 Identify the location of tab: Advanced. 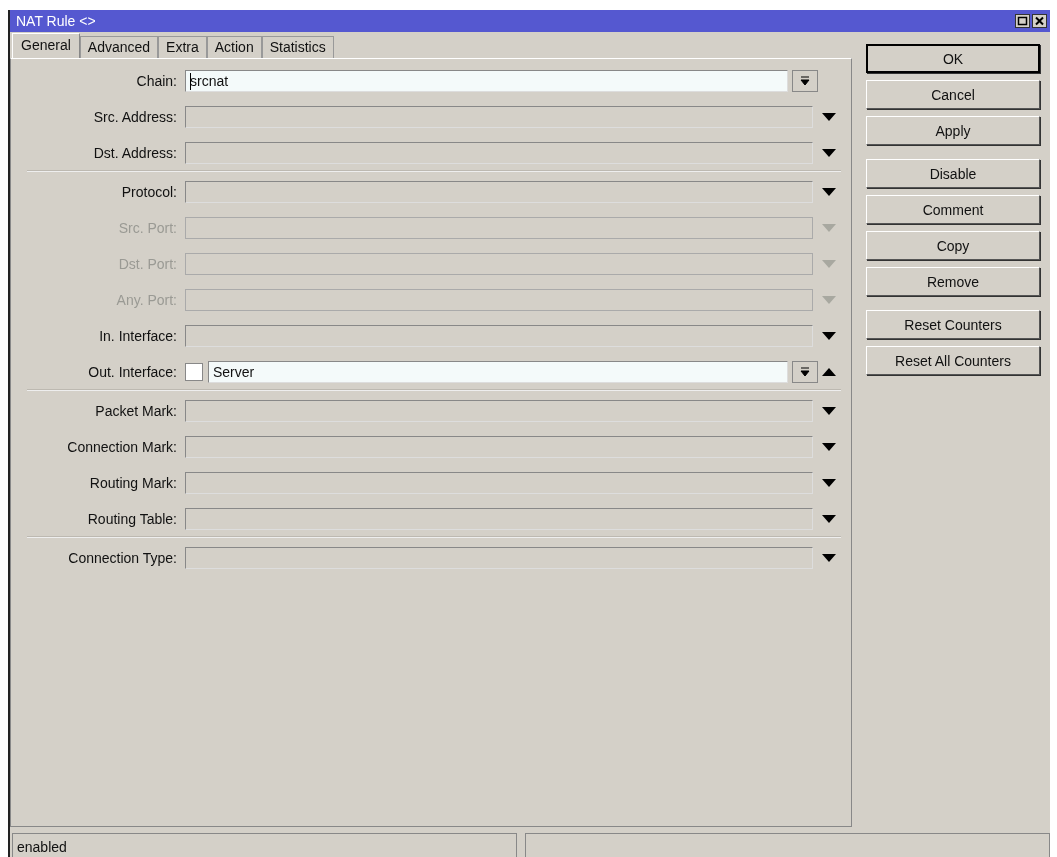
(119, 47).